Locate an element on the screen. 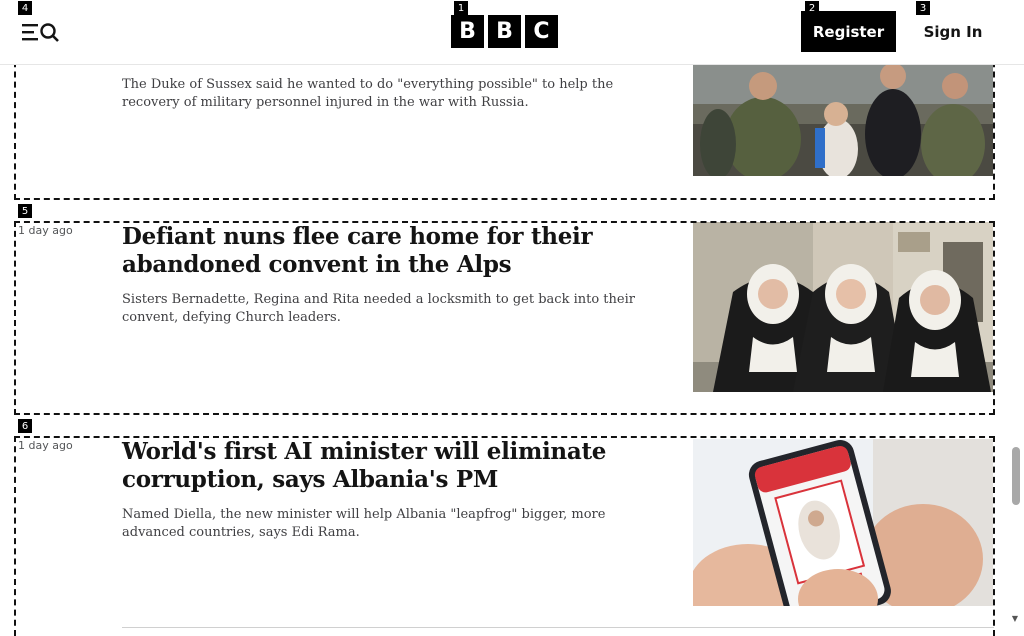 The height and width of the screenshot is (636, 1024). annotation-marker: 6 is located at coordinates (25, 426).